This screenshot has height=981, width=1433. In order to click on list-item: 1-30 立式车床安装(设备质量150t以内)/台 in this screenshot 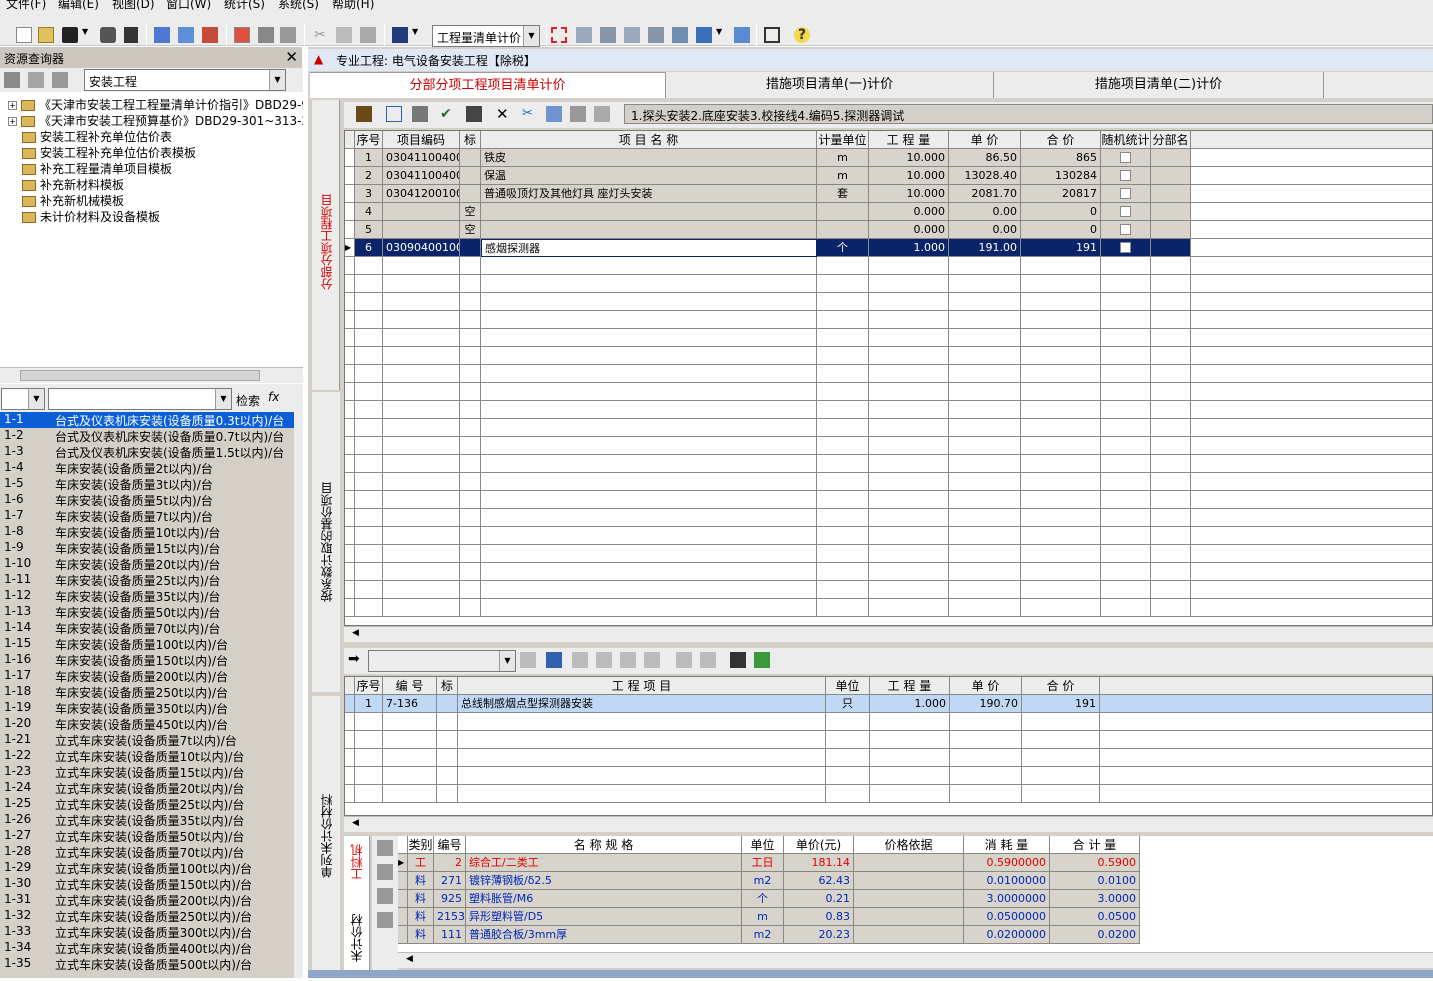, I will do `click(147, 884)`.